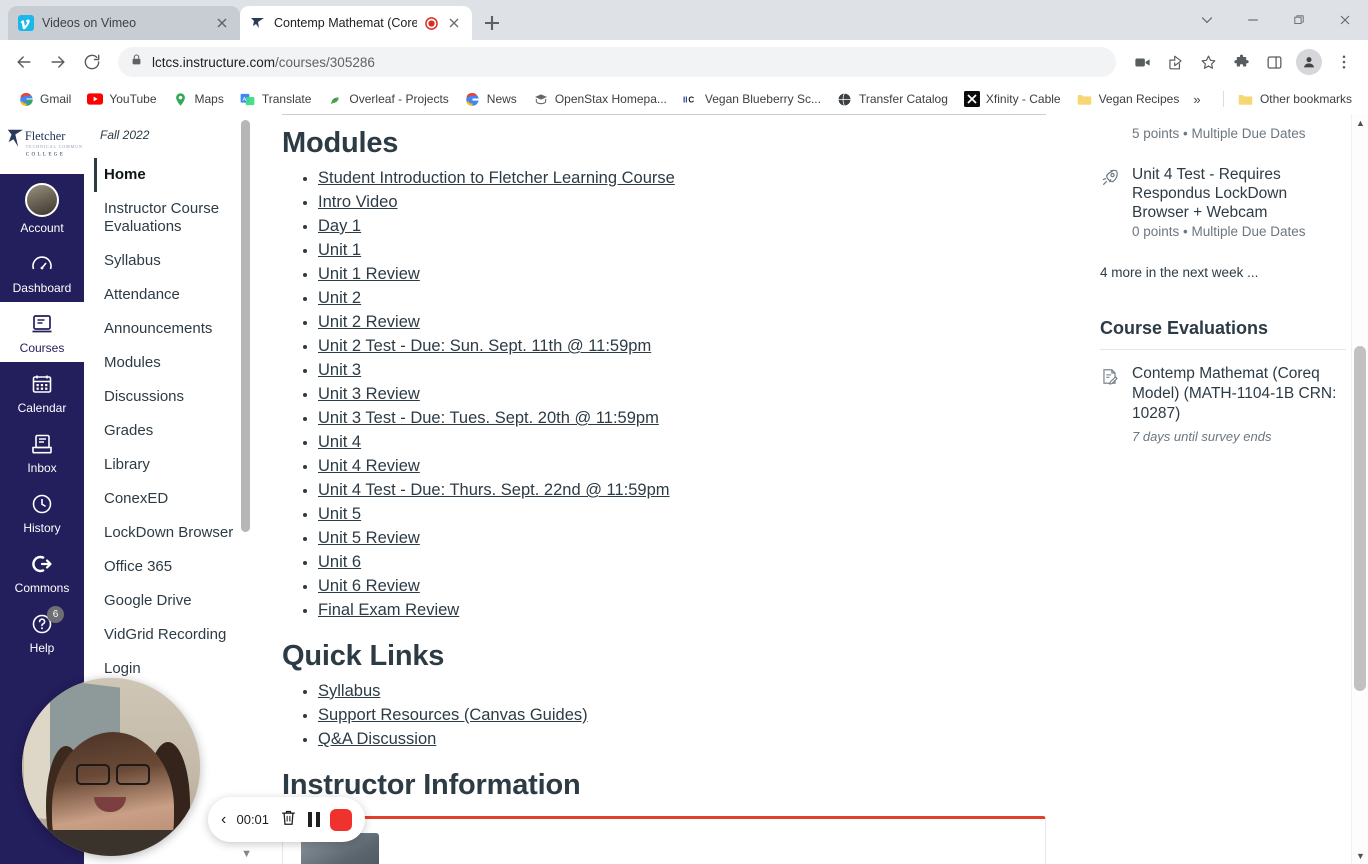 This screenshot has height=864, width=1368. What do you see at coordinates (339, 514) in the screenshot?
I see `module-link: Unit 5` at bounding box center [339, 514].